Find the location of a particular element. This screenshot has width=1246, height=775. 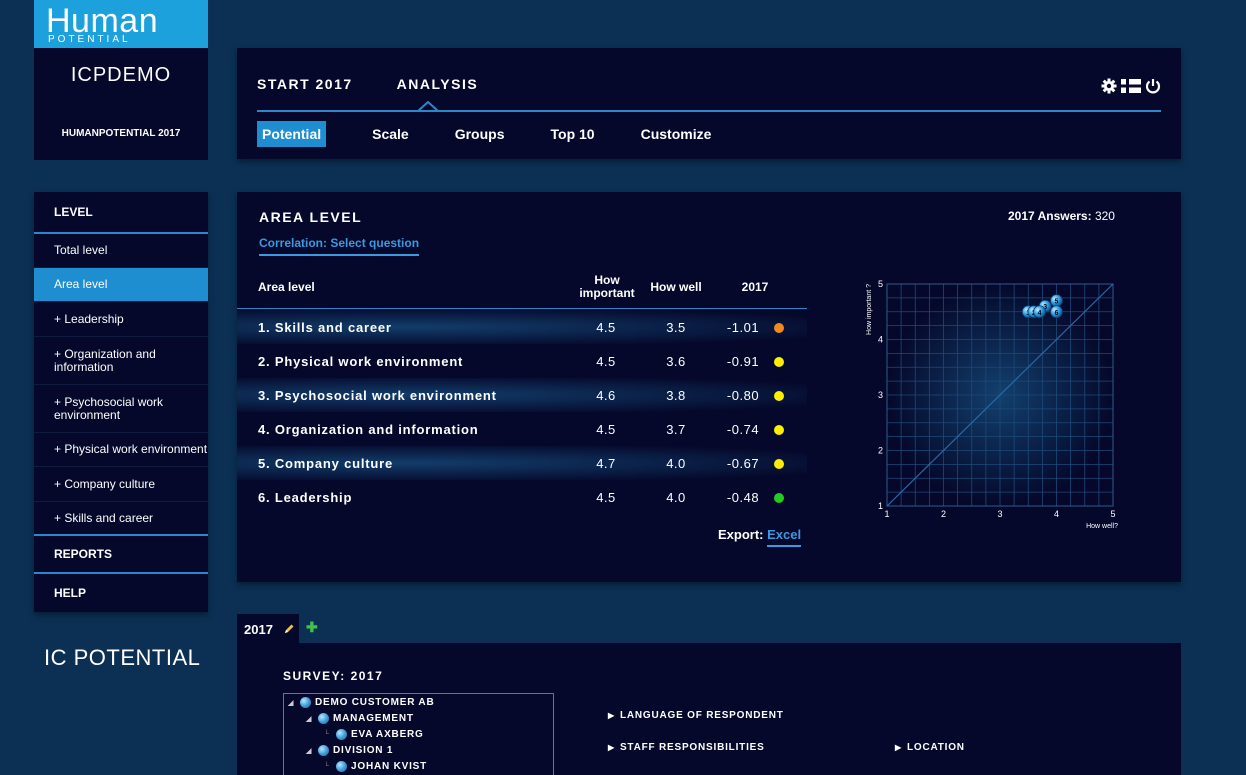

correlation-select-link: Correlation: Select question is located at coordinates (339, 246).